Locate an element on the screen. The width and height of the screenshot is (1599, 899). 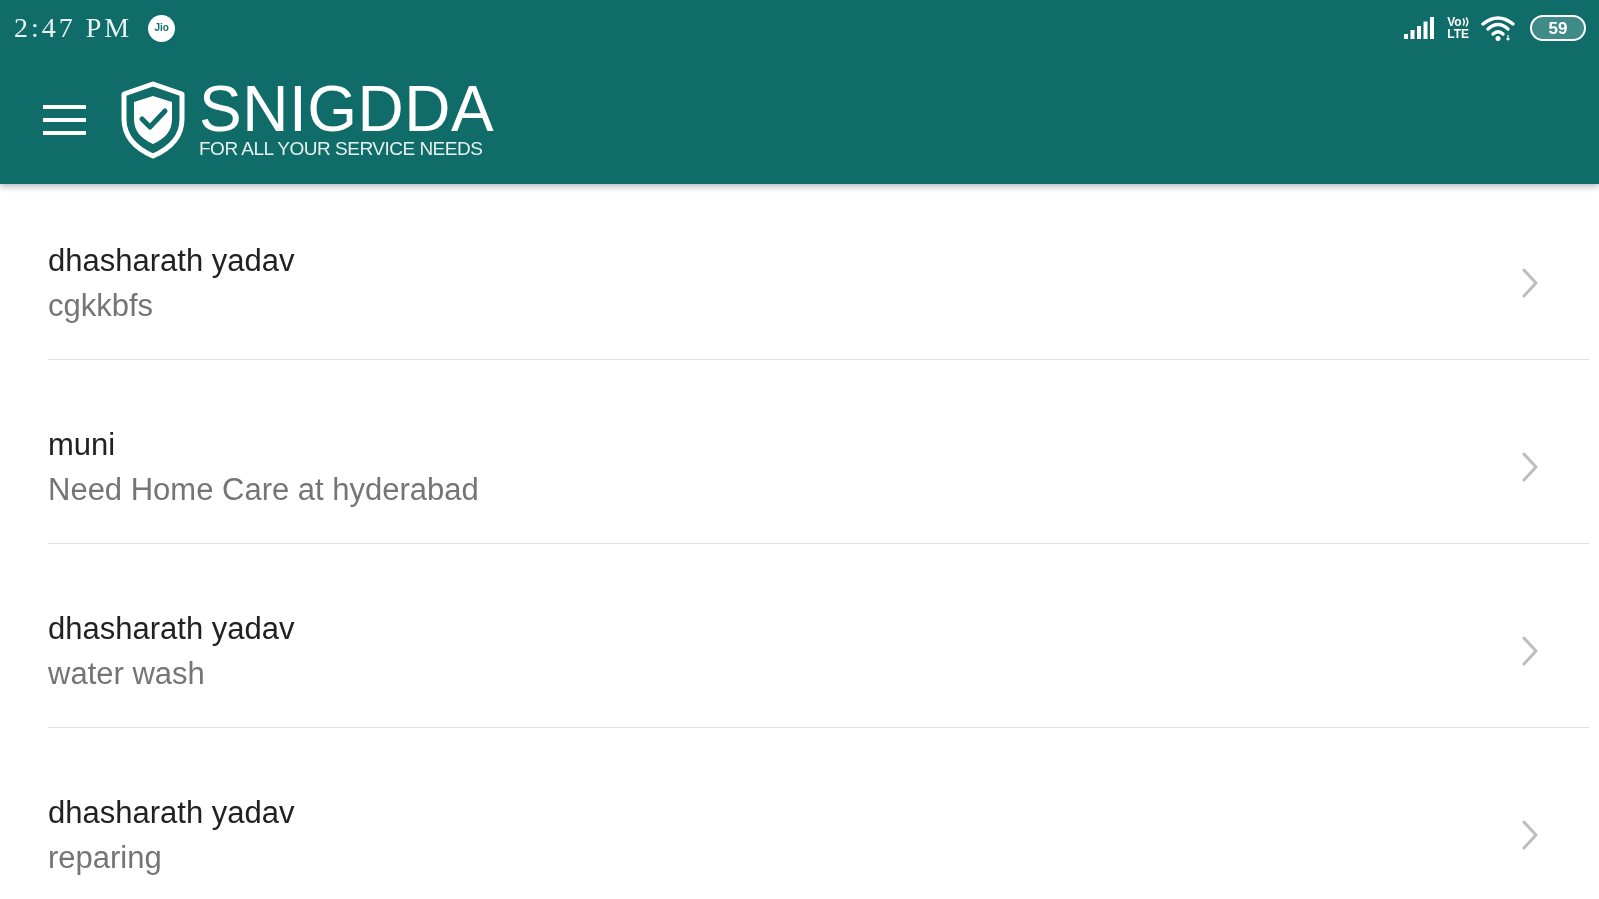
list-item-subtitle: reparing is located at coordinates (105, 858).